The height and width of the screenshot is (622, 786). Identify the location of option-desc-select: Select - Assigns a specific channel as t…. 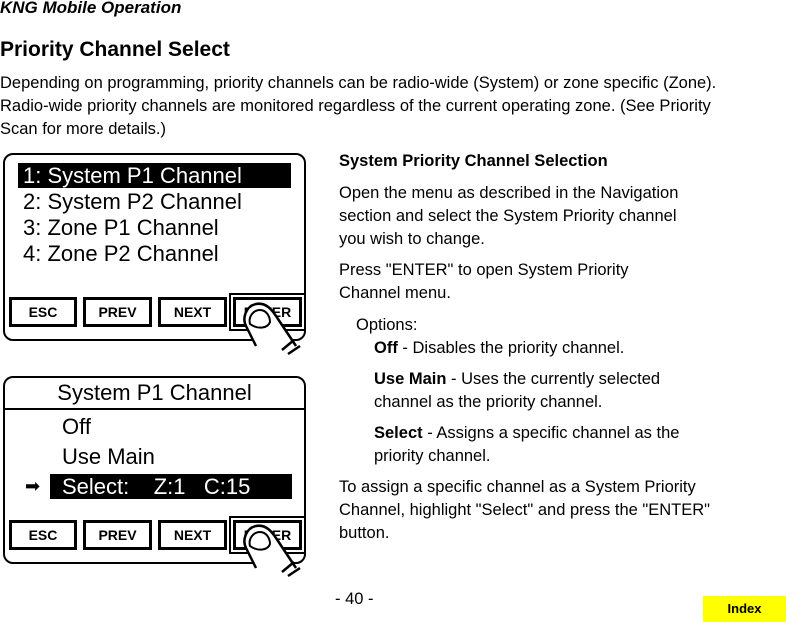
(539, 445).